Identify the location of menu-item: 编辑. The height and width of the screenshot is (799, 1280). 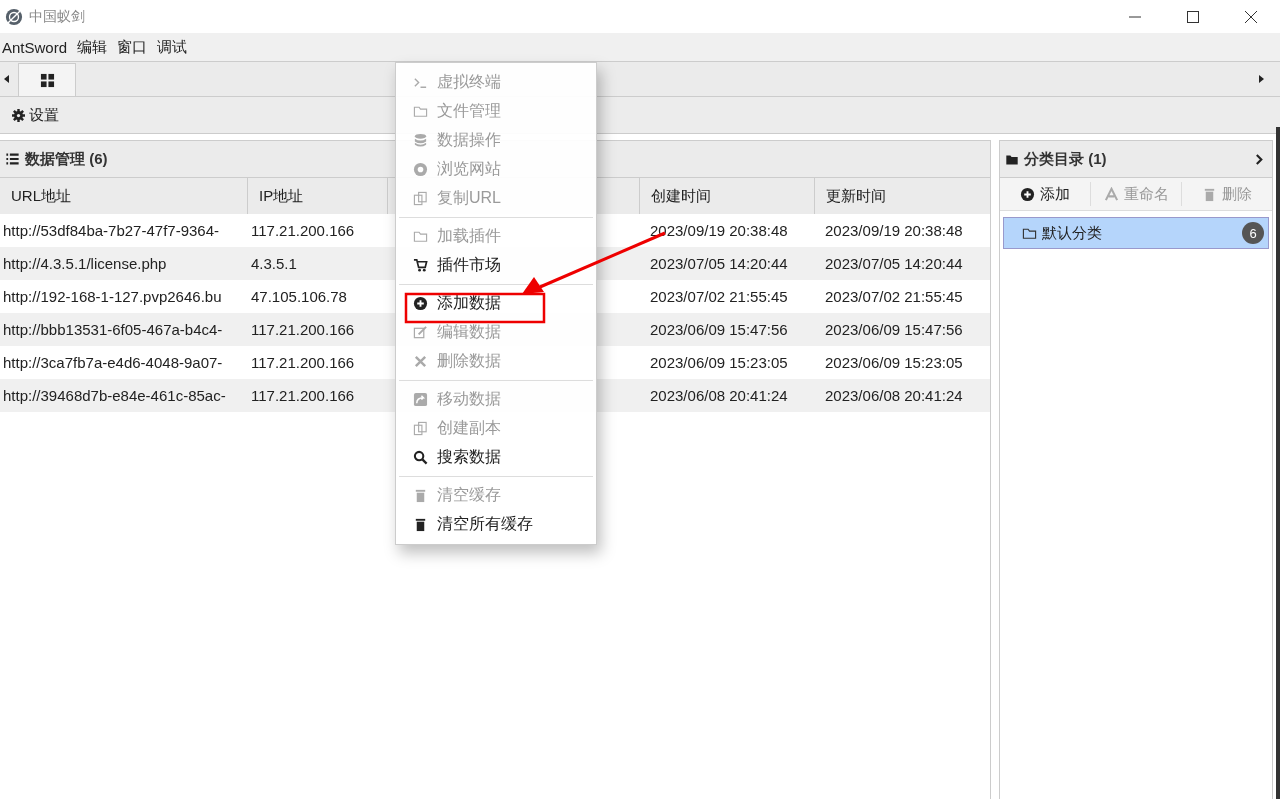
(95, 47).